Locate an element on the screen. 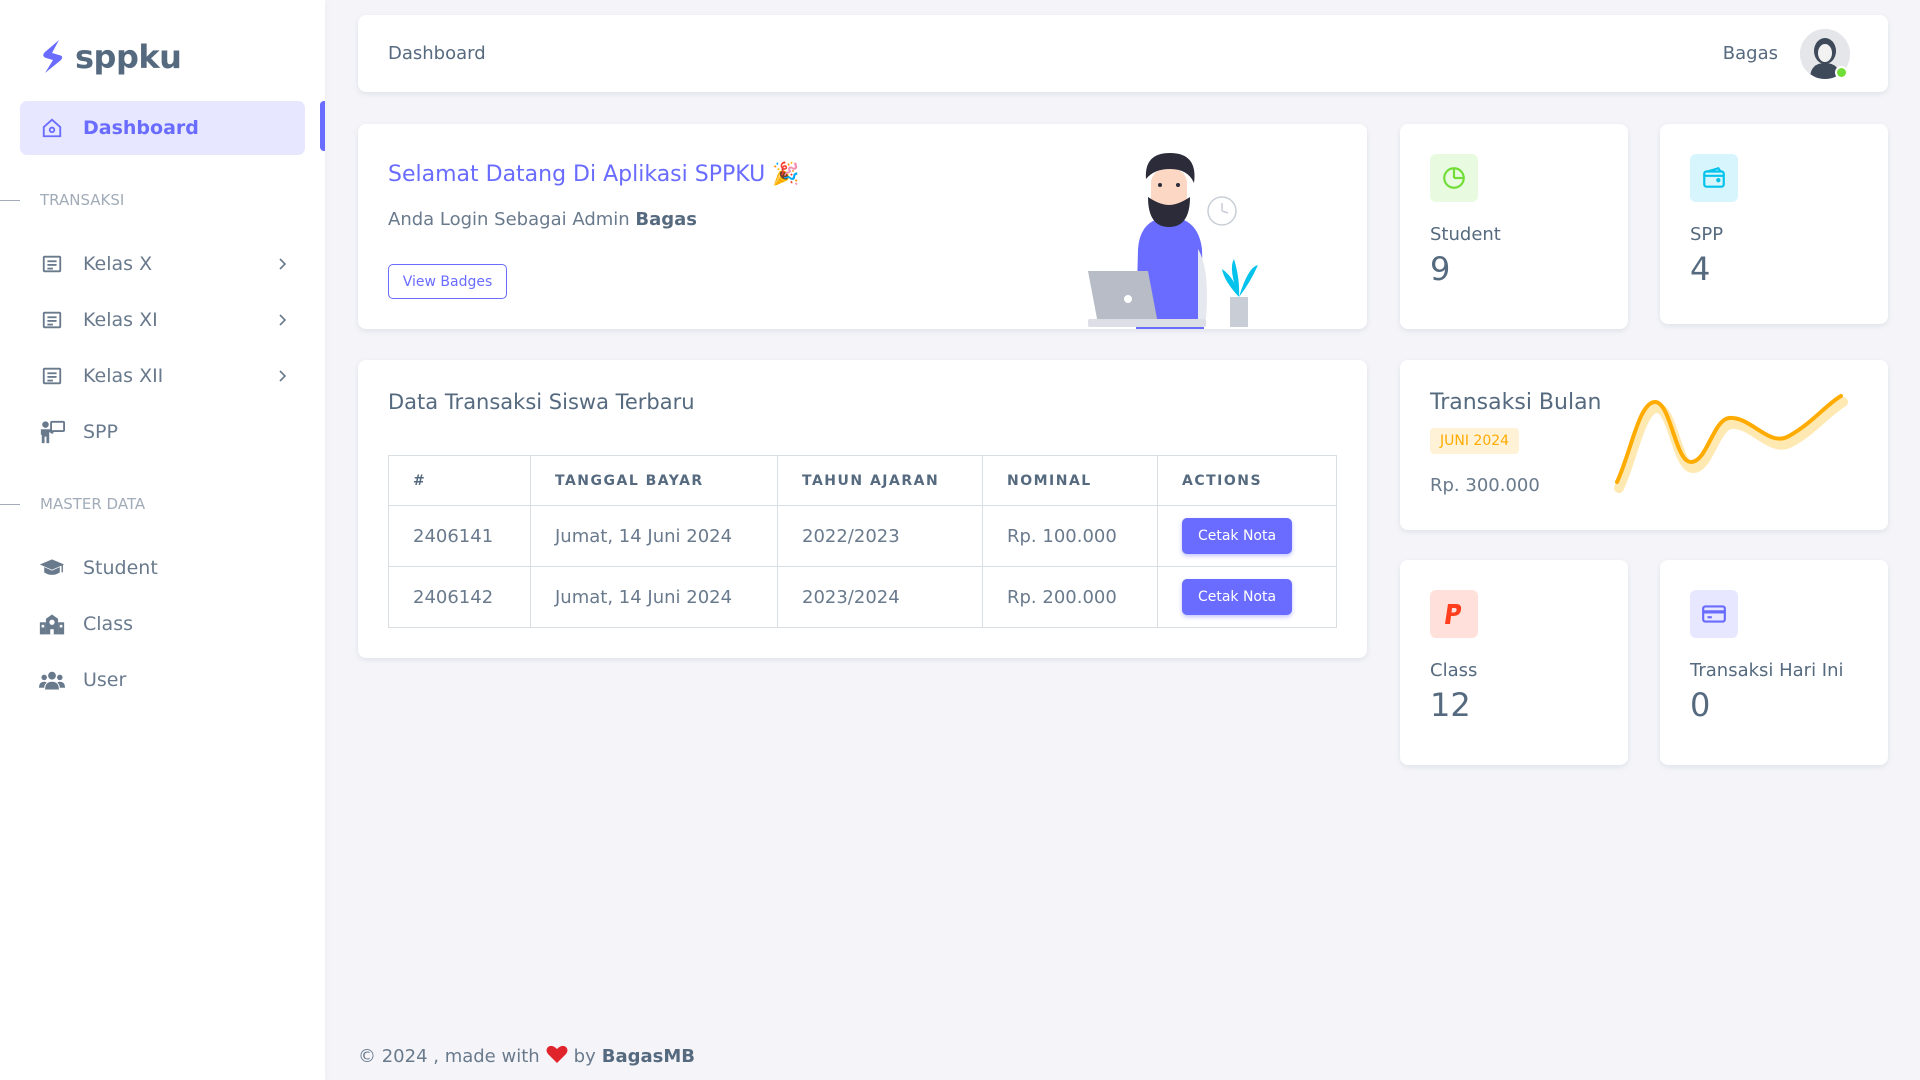 The height and width of the screenshot is (1080, 1920). column-header: # is located at coordinates (459, 480).